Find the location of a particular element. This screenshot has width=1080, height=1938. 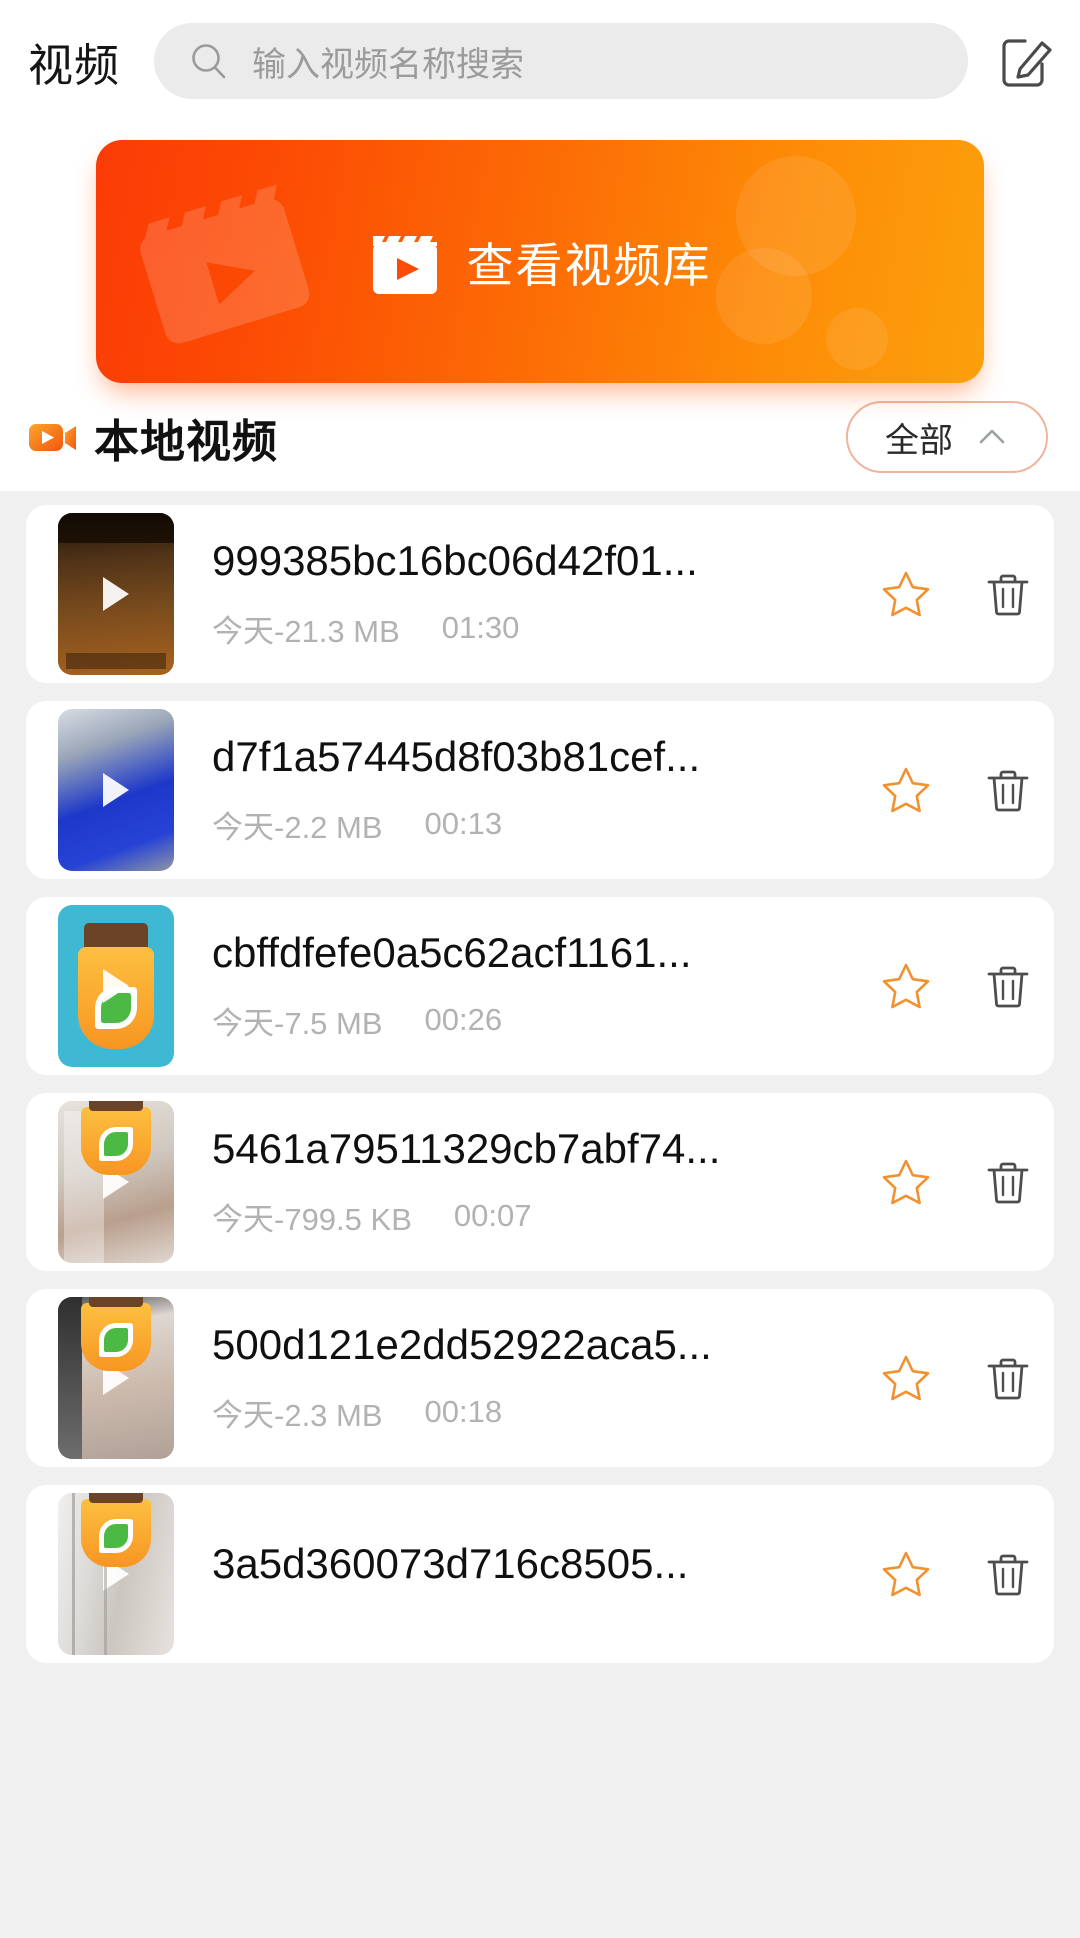

banner-content: 查看视频库 is located at coordinates (540, 262).